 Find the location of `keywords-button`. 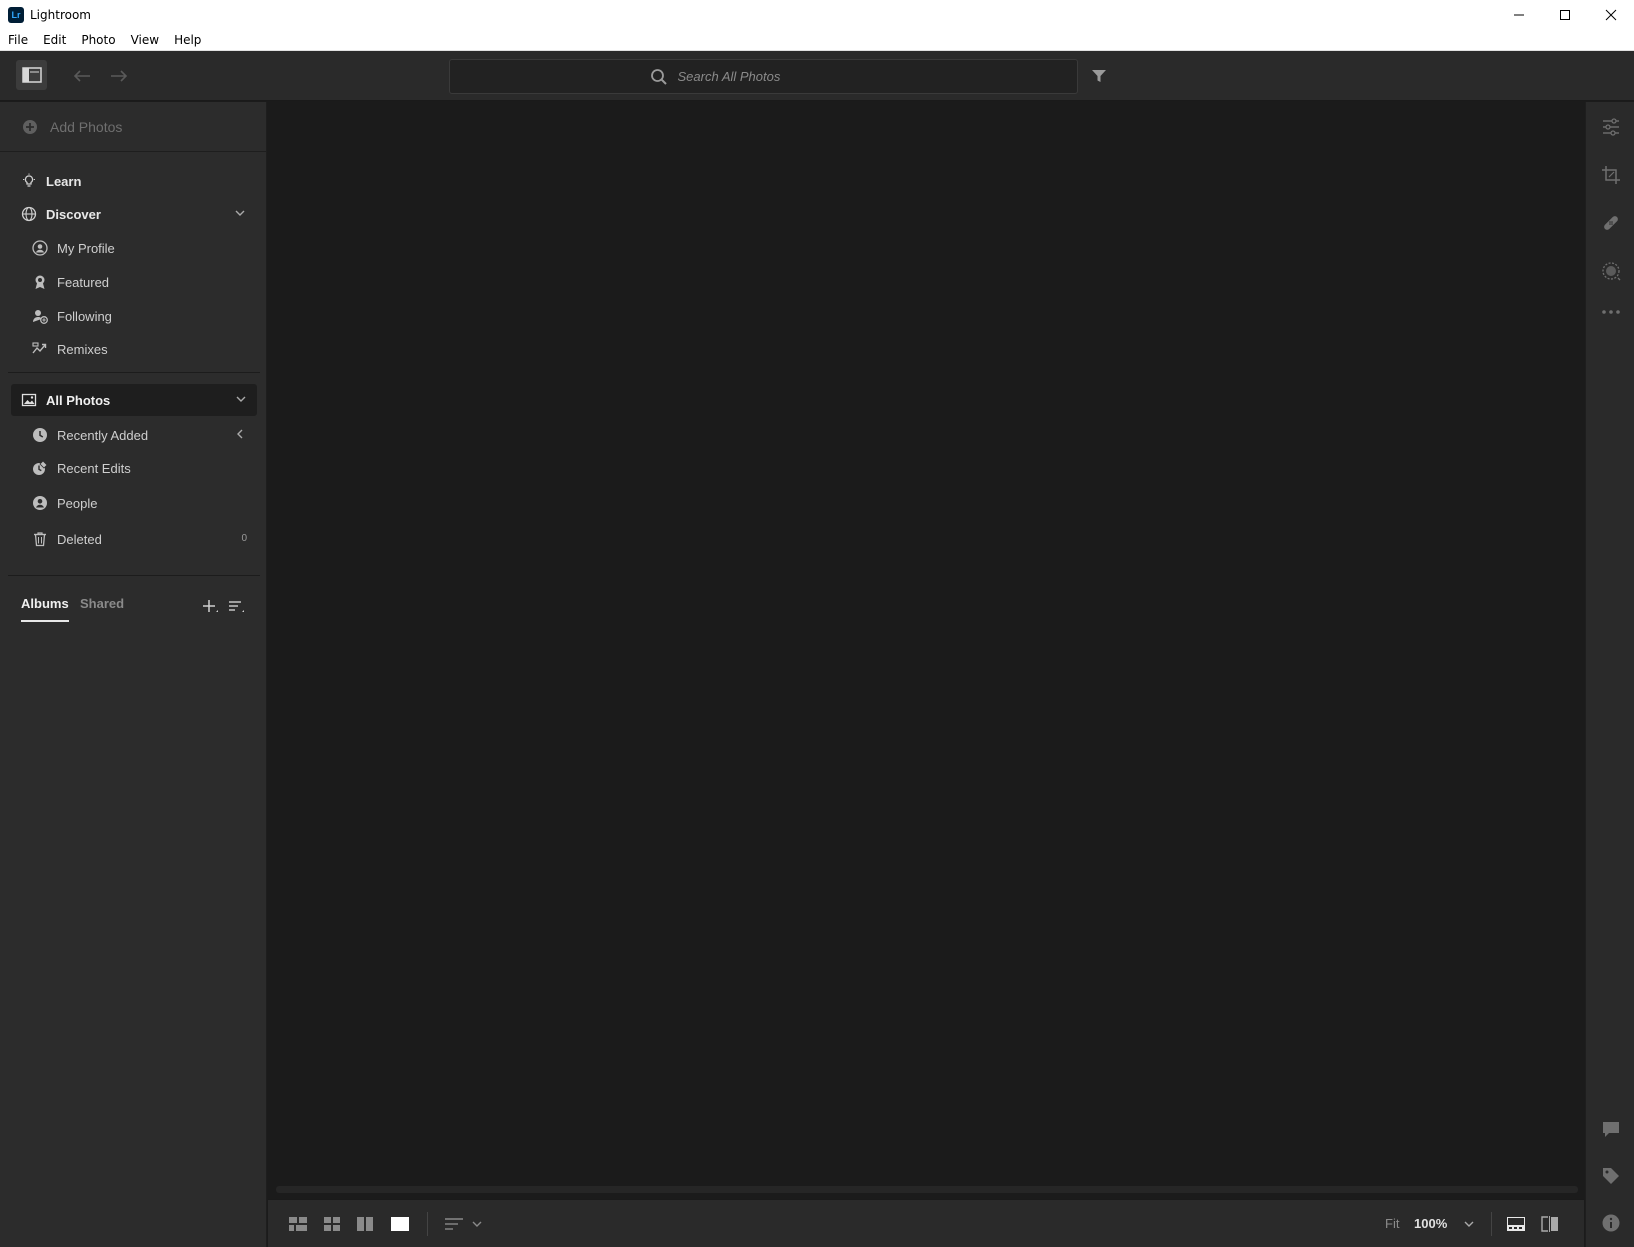

keywords-button is located at coordinates (1611, 1176).